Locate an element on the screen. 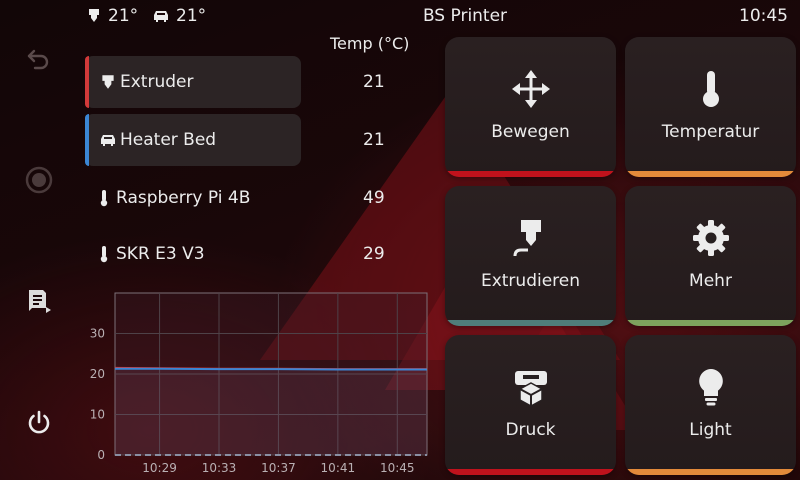  console-button is located at coordinates (39, 301).